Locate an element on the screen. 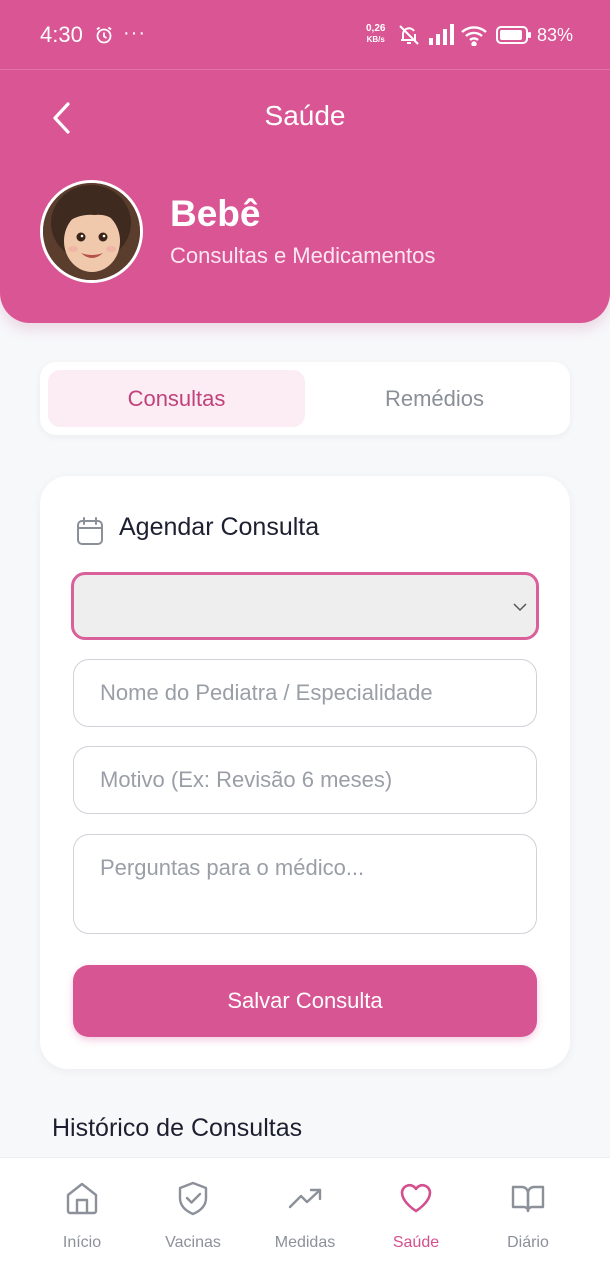 The image size is (610, 1278). consultation-date-select is located at coordinates (305, 606).